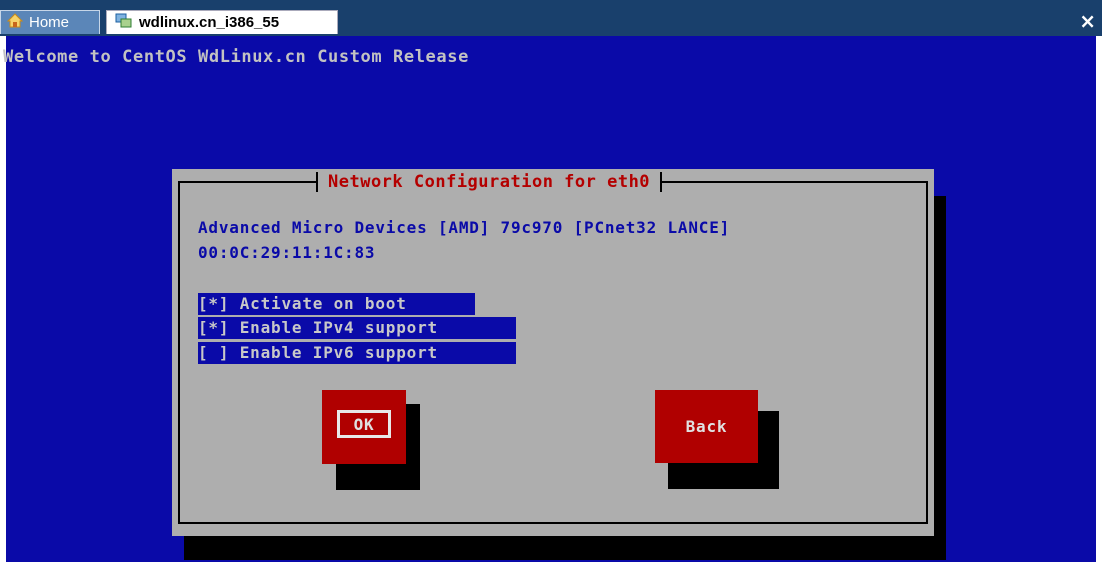  I want to click on tab-bar: Home wdlinux.cn_i386_55 ×, so click(551, 18).